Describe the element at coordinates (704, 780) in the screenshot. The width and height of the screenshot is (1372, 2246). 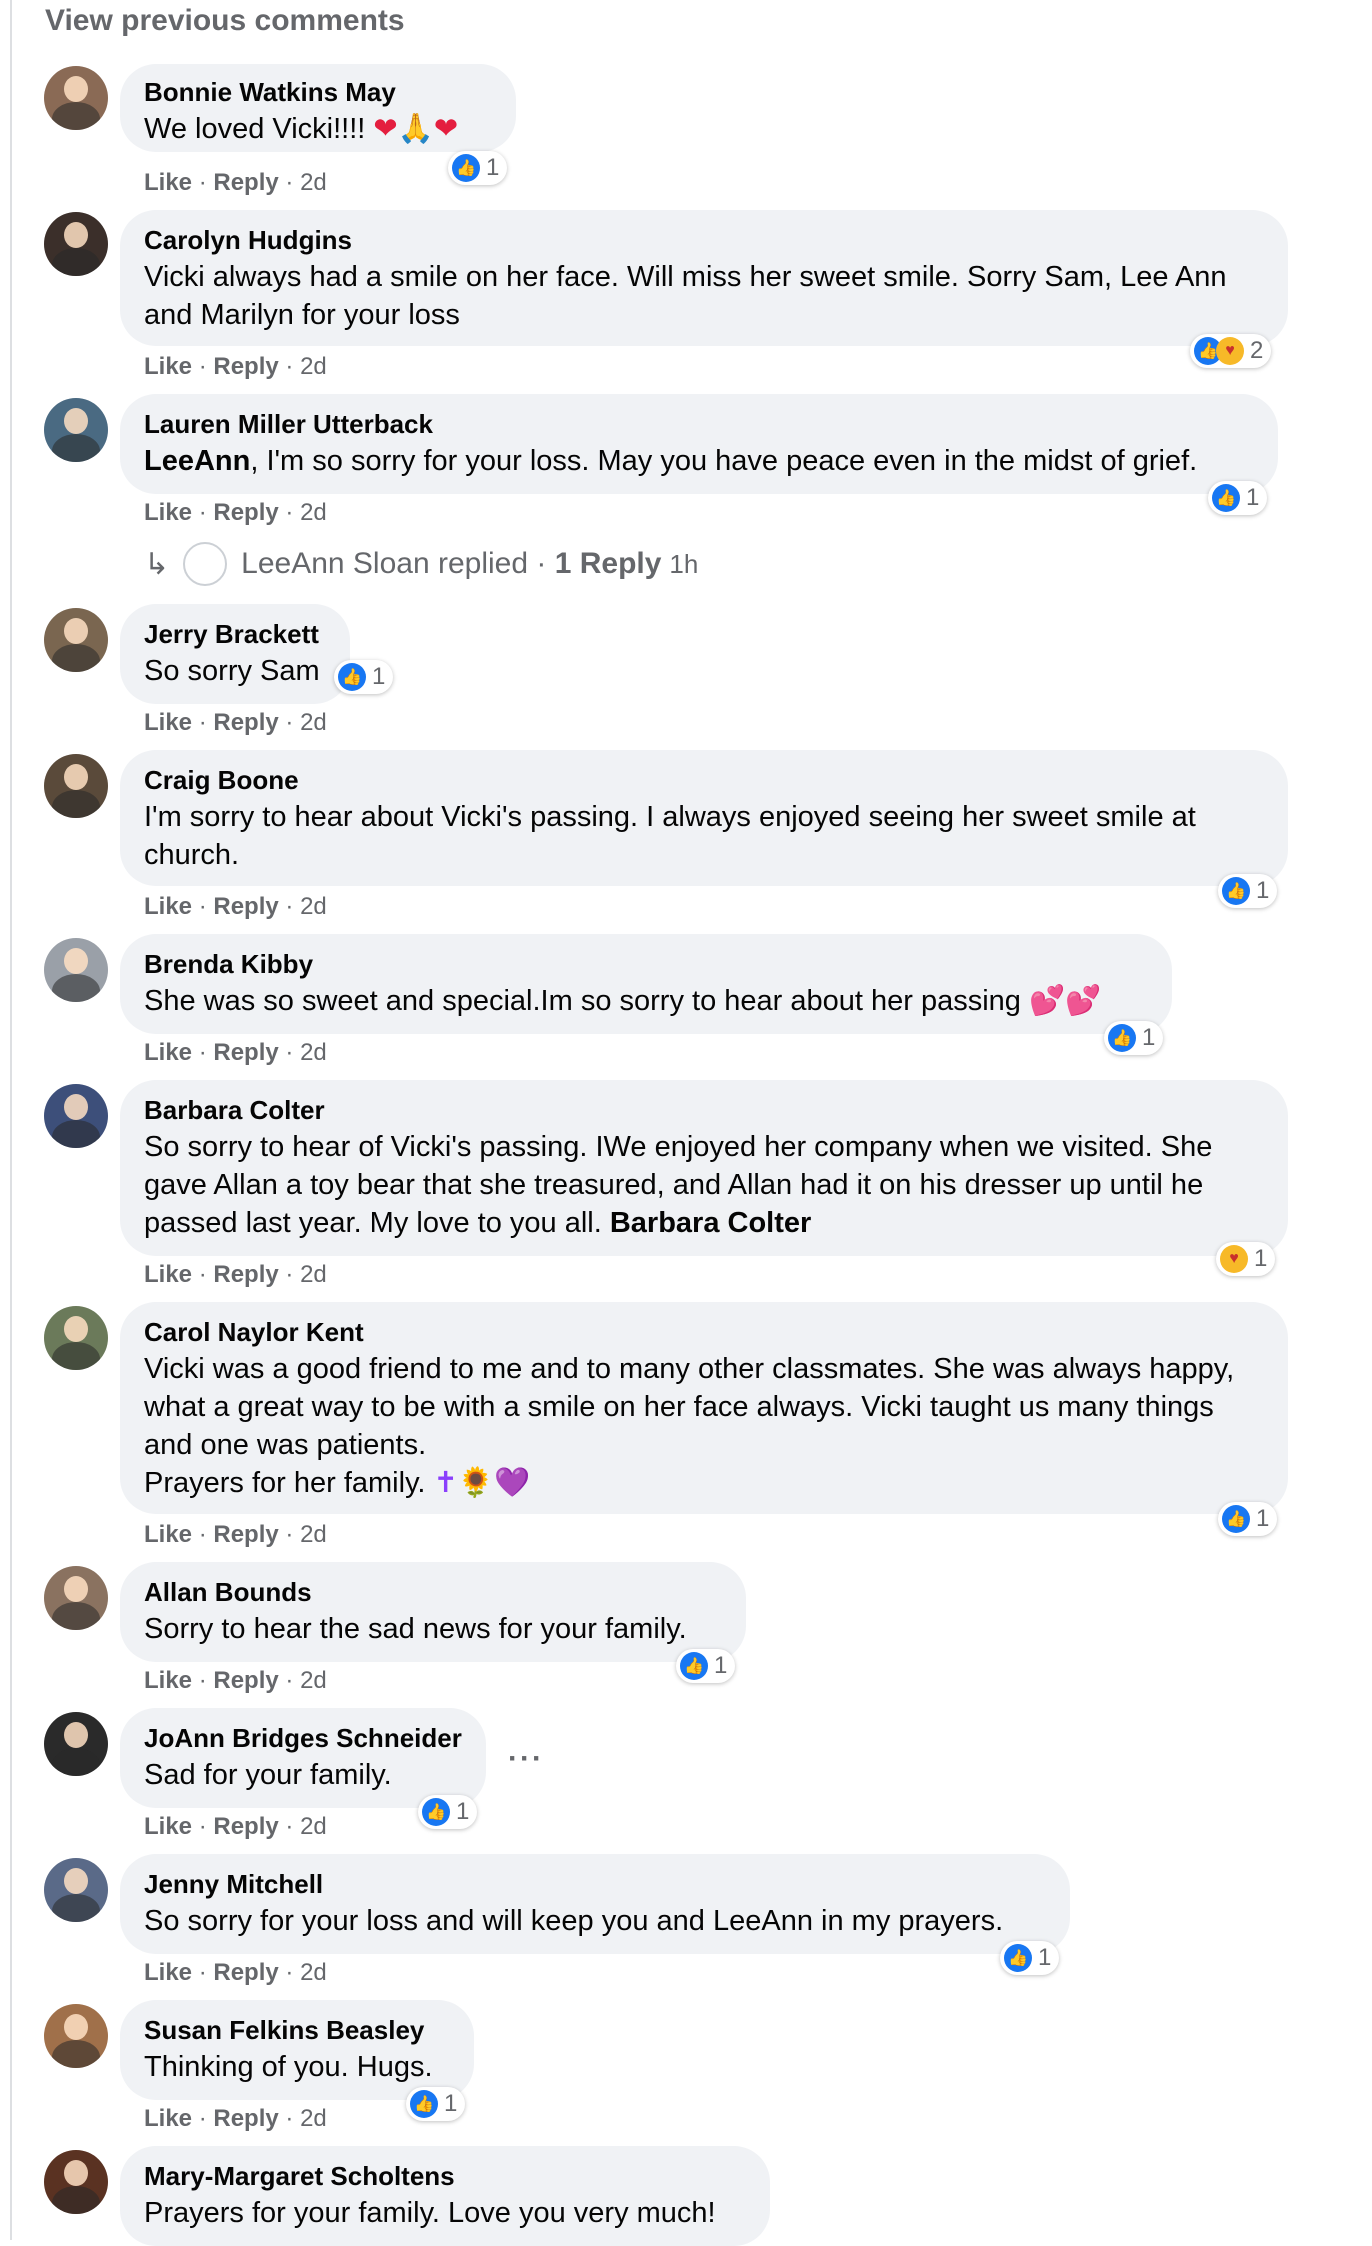
I see `commenter-name: Craig Boone` at that location.